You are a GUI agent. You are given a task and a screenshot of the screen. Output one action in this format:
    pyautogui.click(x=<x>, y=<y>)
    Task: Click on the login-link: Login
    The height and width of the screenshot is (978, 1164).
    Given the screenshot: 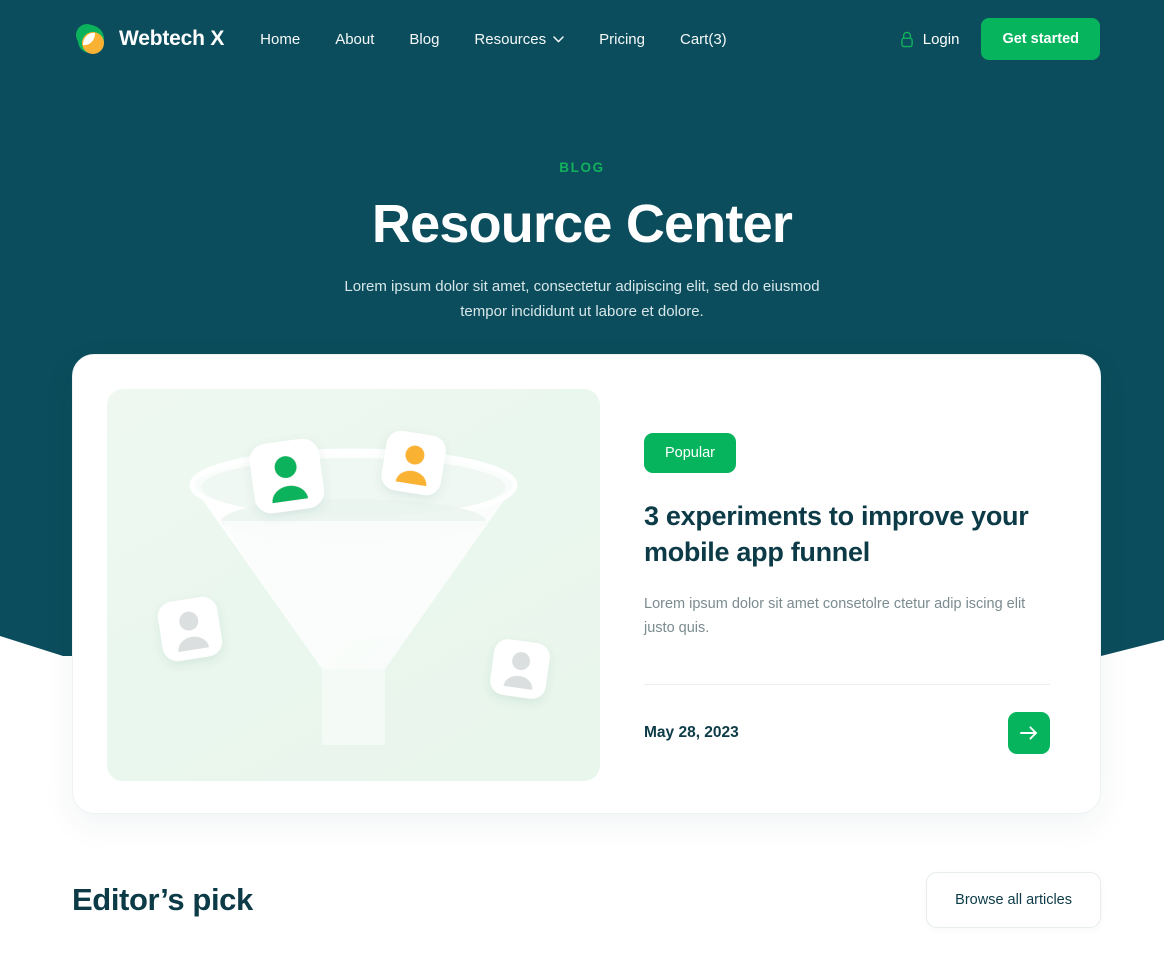 What is the action you would take?
    pyautogui.click(x=930, y=39)
    